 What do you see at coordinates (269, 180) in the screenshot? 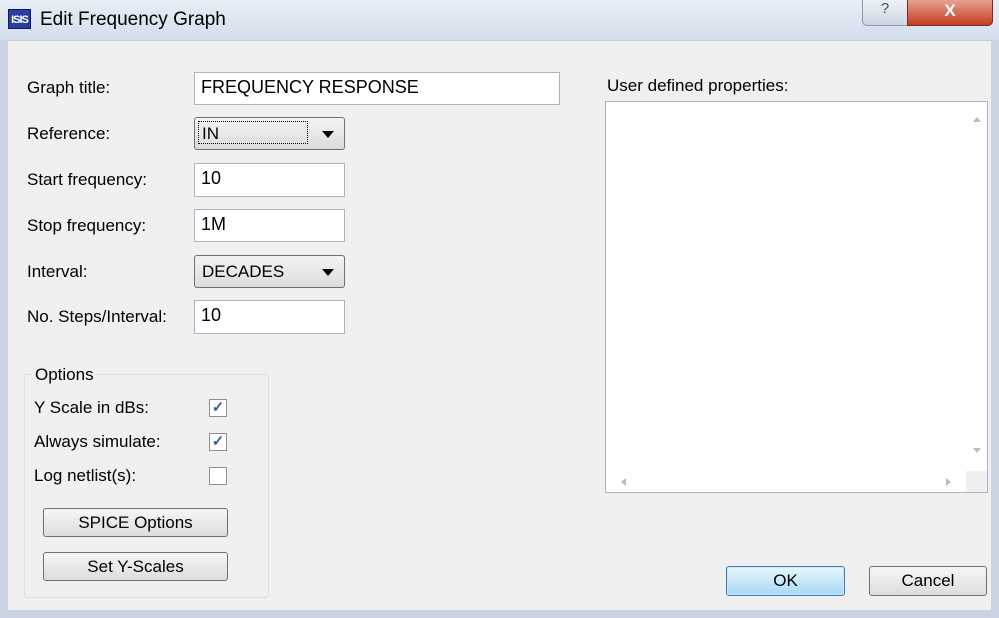
I see `start-frequency-input: 10` at bounding box center [269, 180].